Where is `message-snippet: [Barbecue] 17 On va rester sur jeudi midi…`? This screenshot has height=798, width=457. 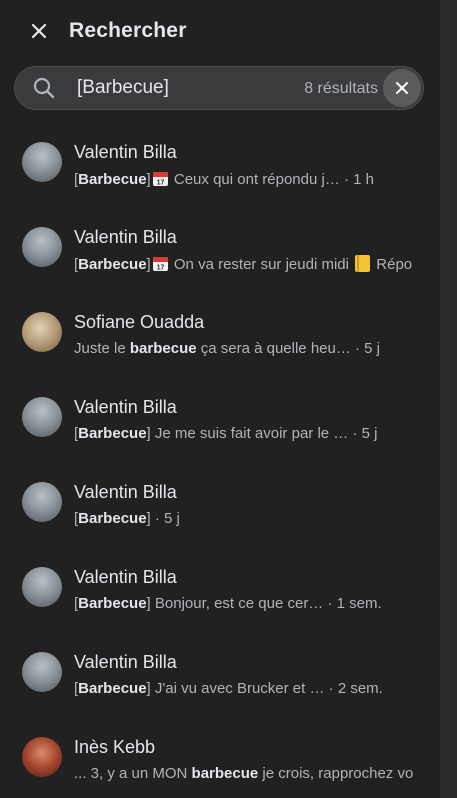 message-snippet: [Barbecue] 17 On va rester sur jeudi midi… is located at coordinates (257, 264).